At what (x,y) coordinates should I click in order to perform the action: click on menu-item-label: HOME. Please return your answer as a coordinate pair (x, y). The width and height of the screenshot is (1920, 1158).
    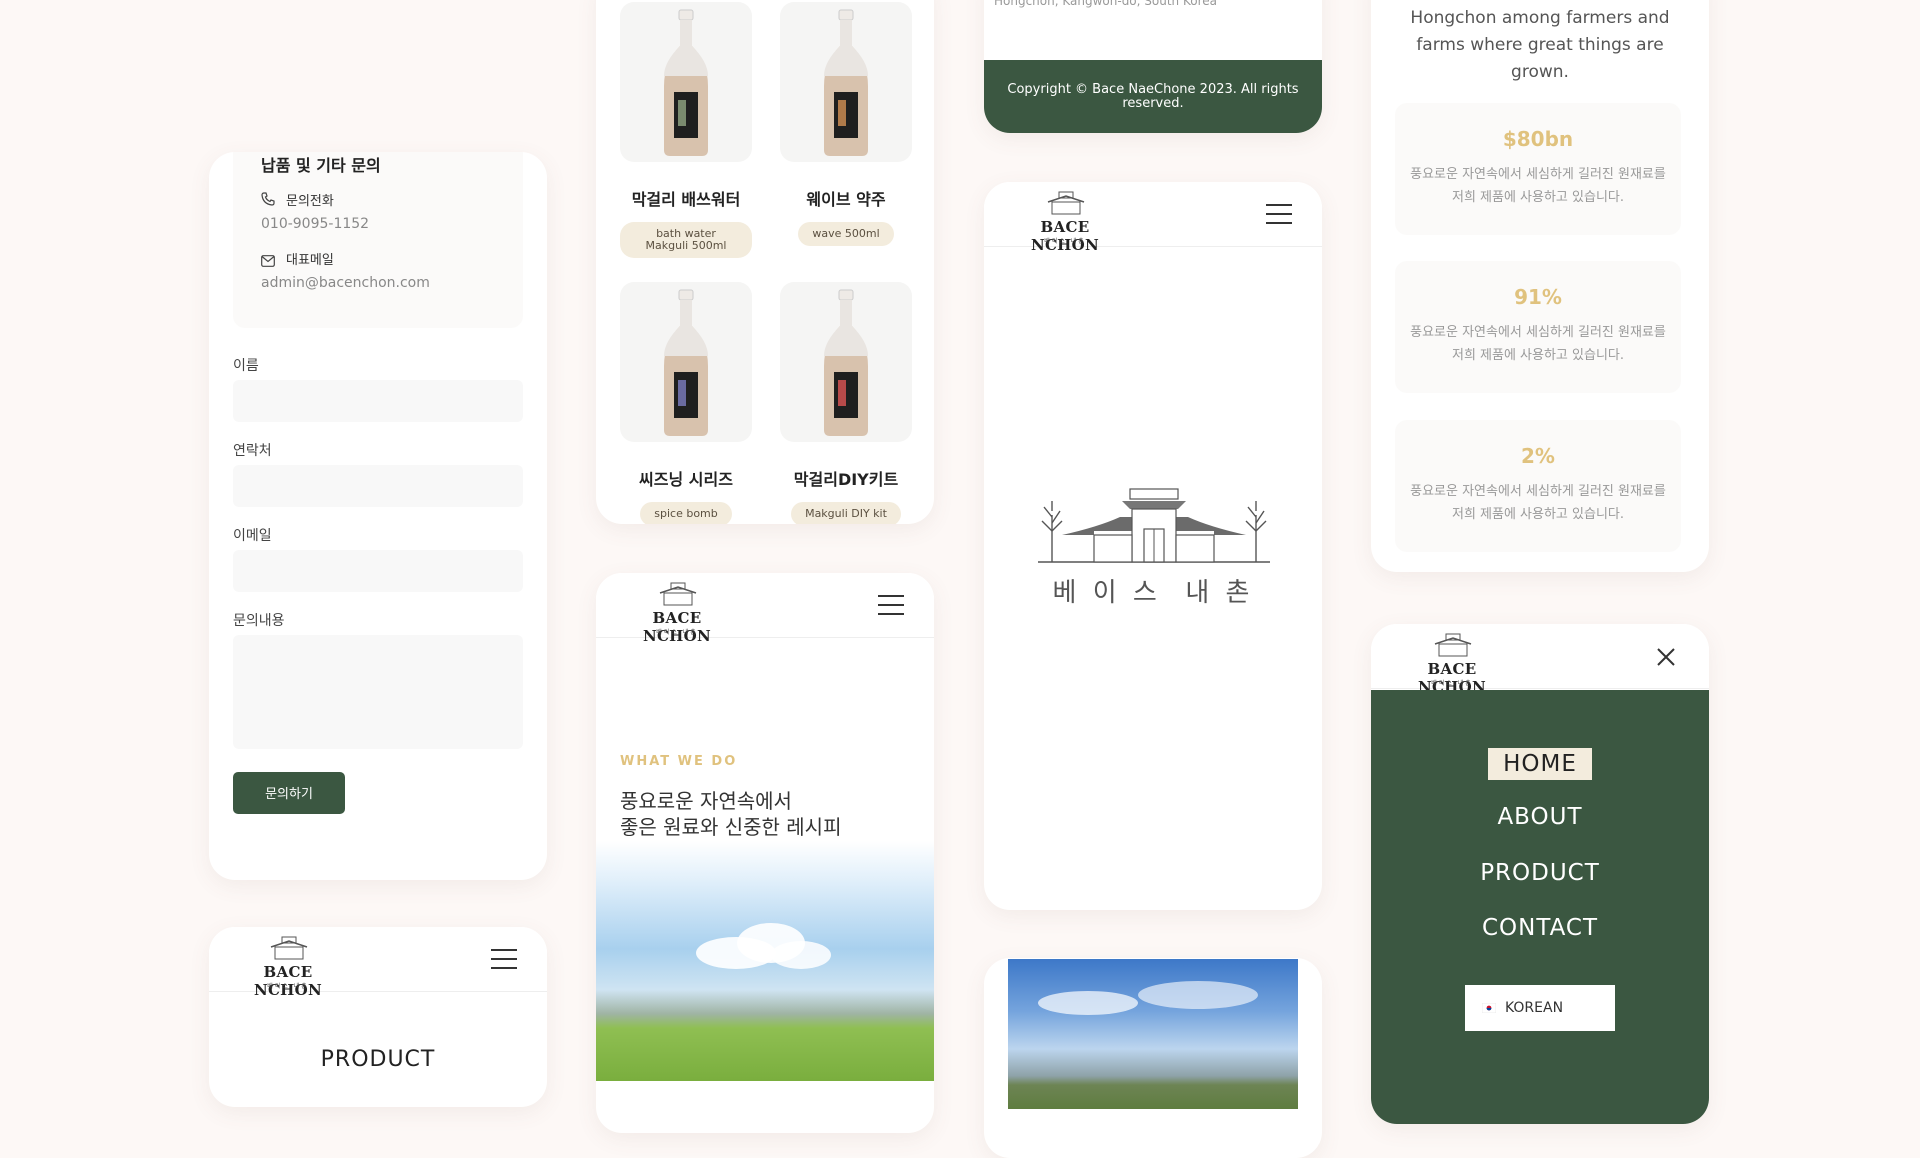
    Looking at the image, I should click on (1540, 764).